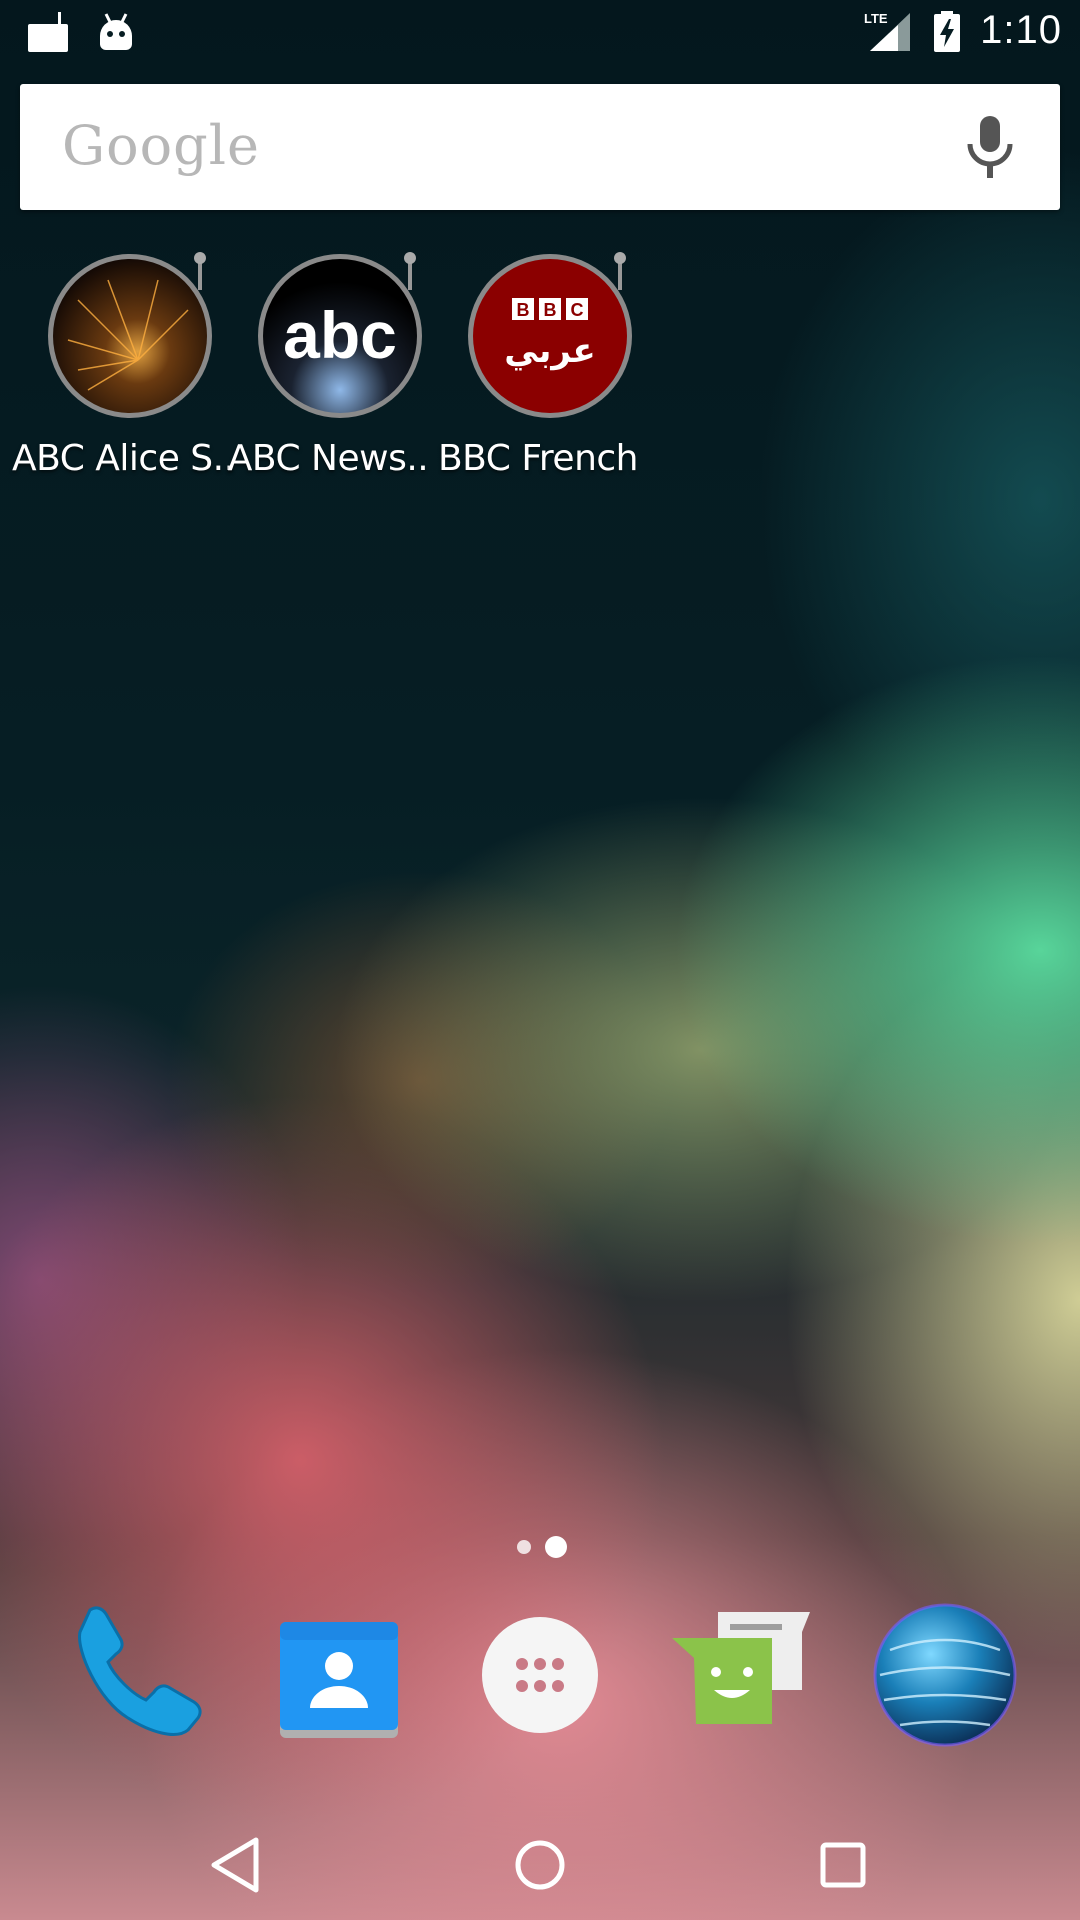  I want to click on back-icon, so click(235, 1865).